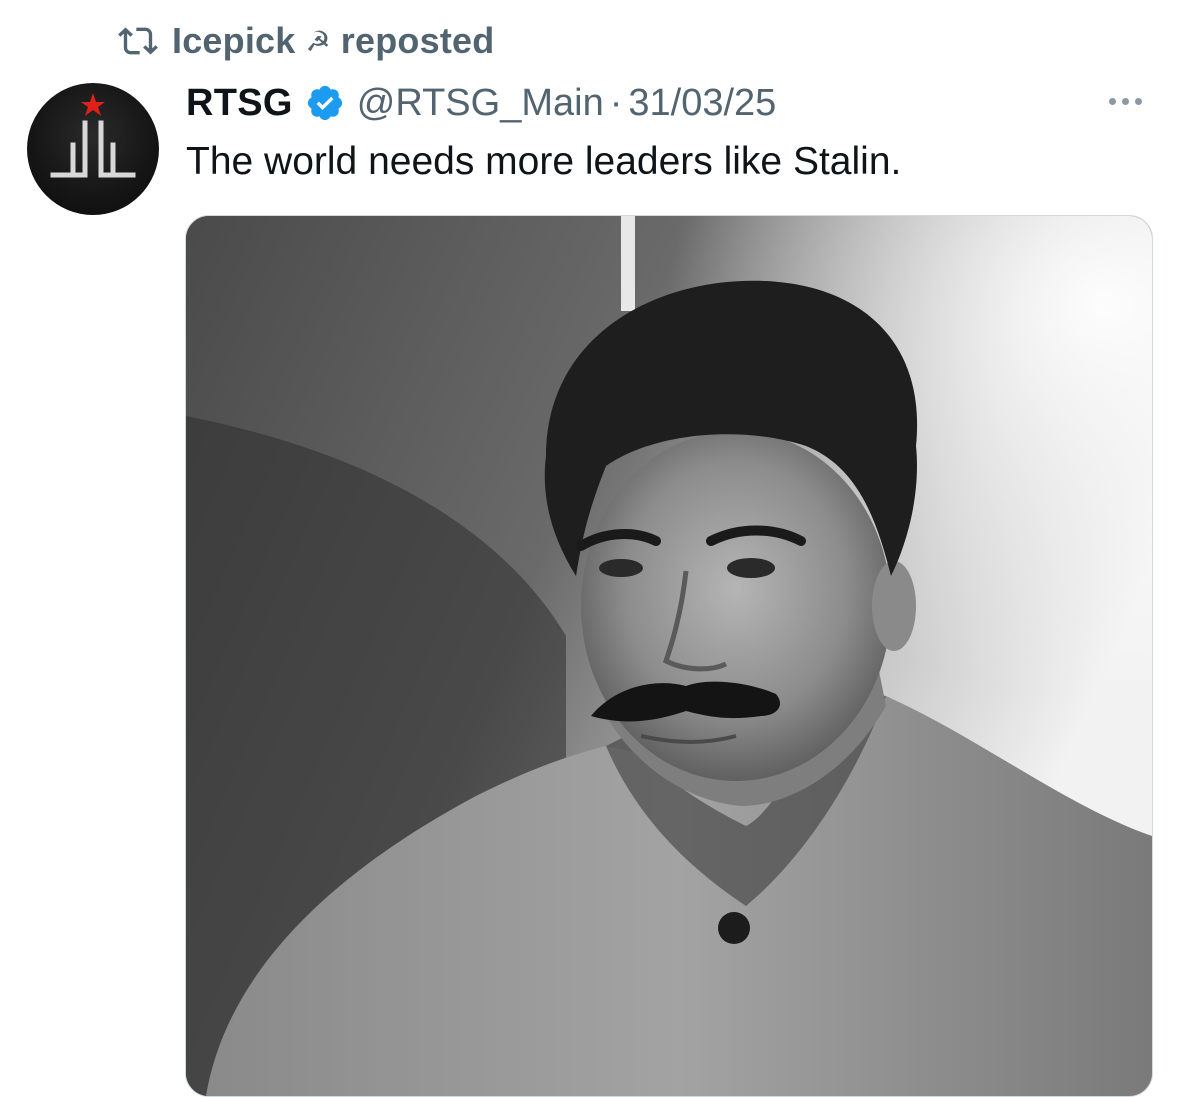  I want to click on display-name: RTSG, so click(239, 103).